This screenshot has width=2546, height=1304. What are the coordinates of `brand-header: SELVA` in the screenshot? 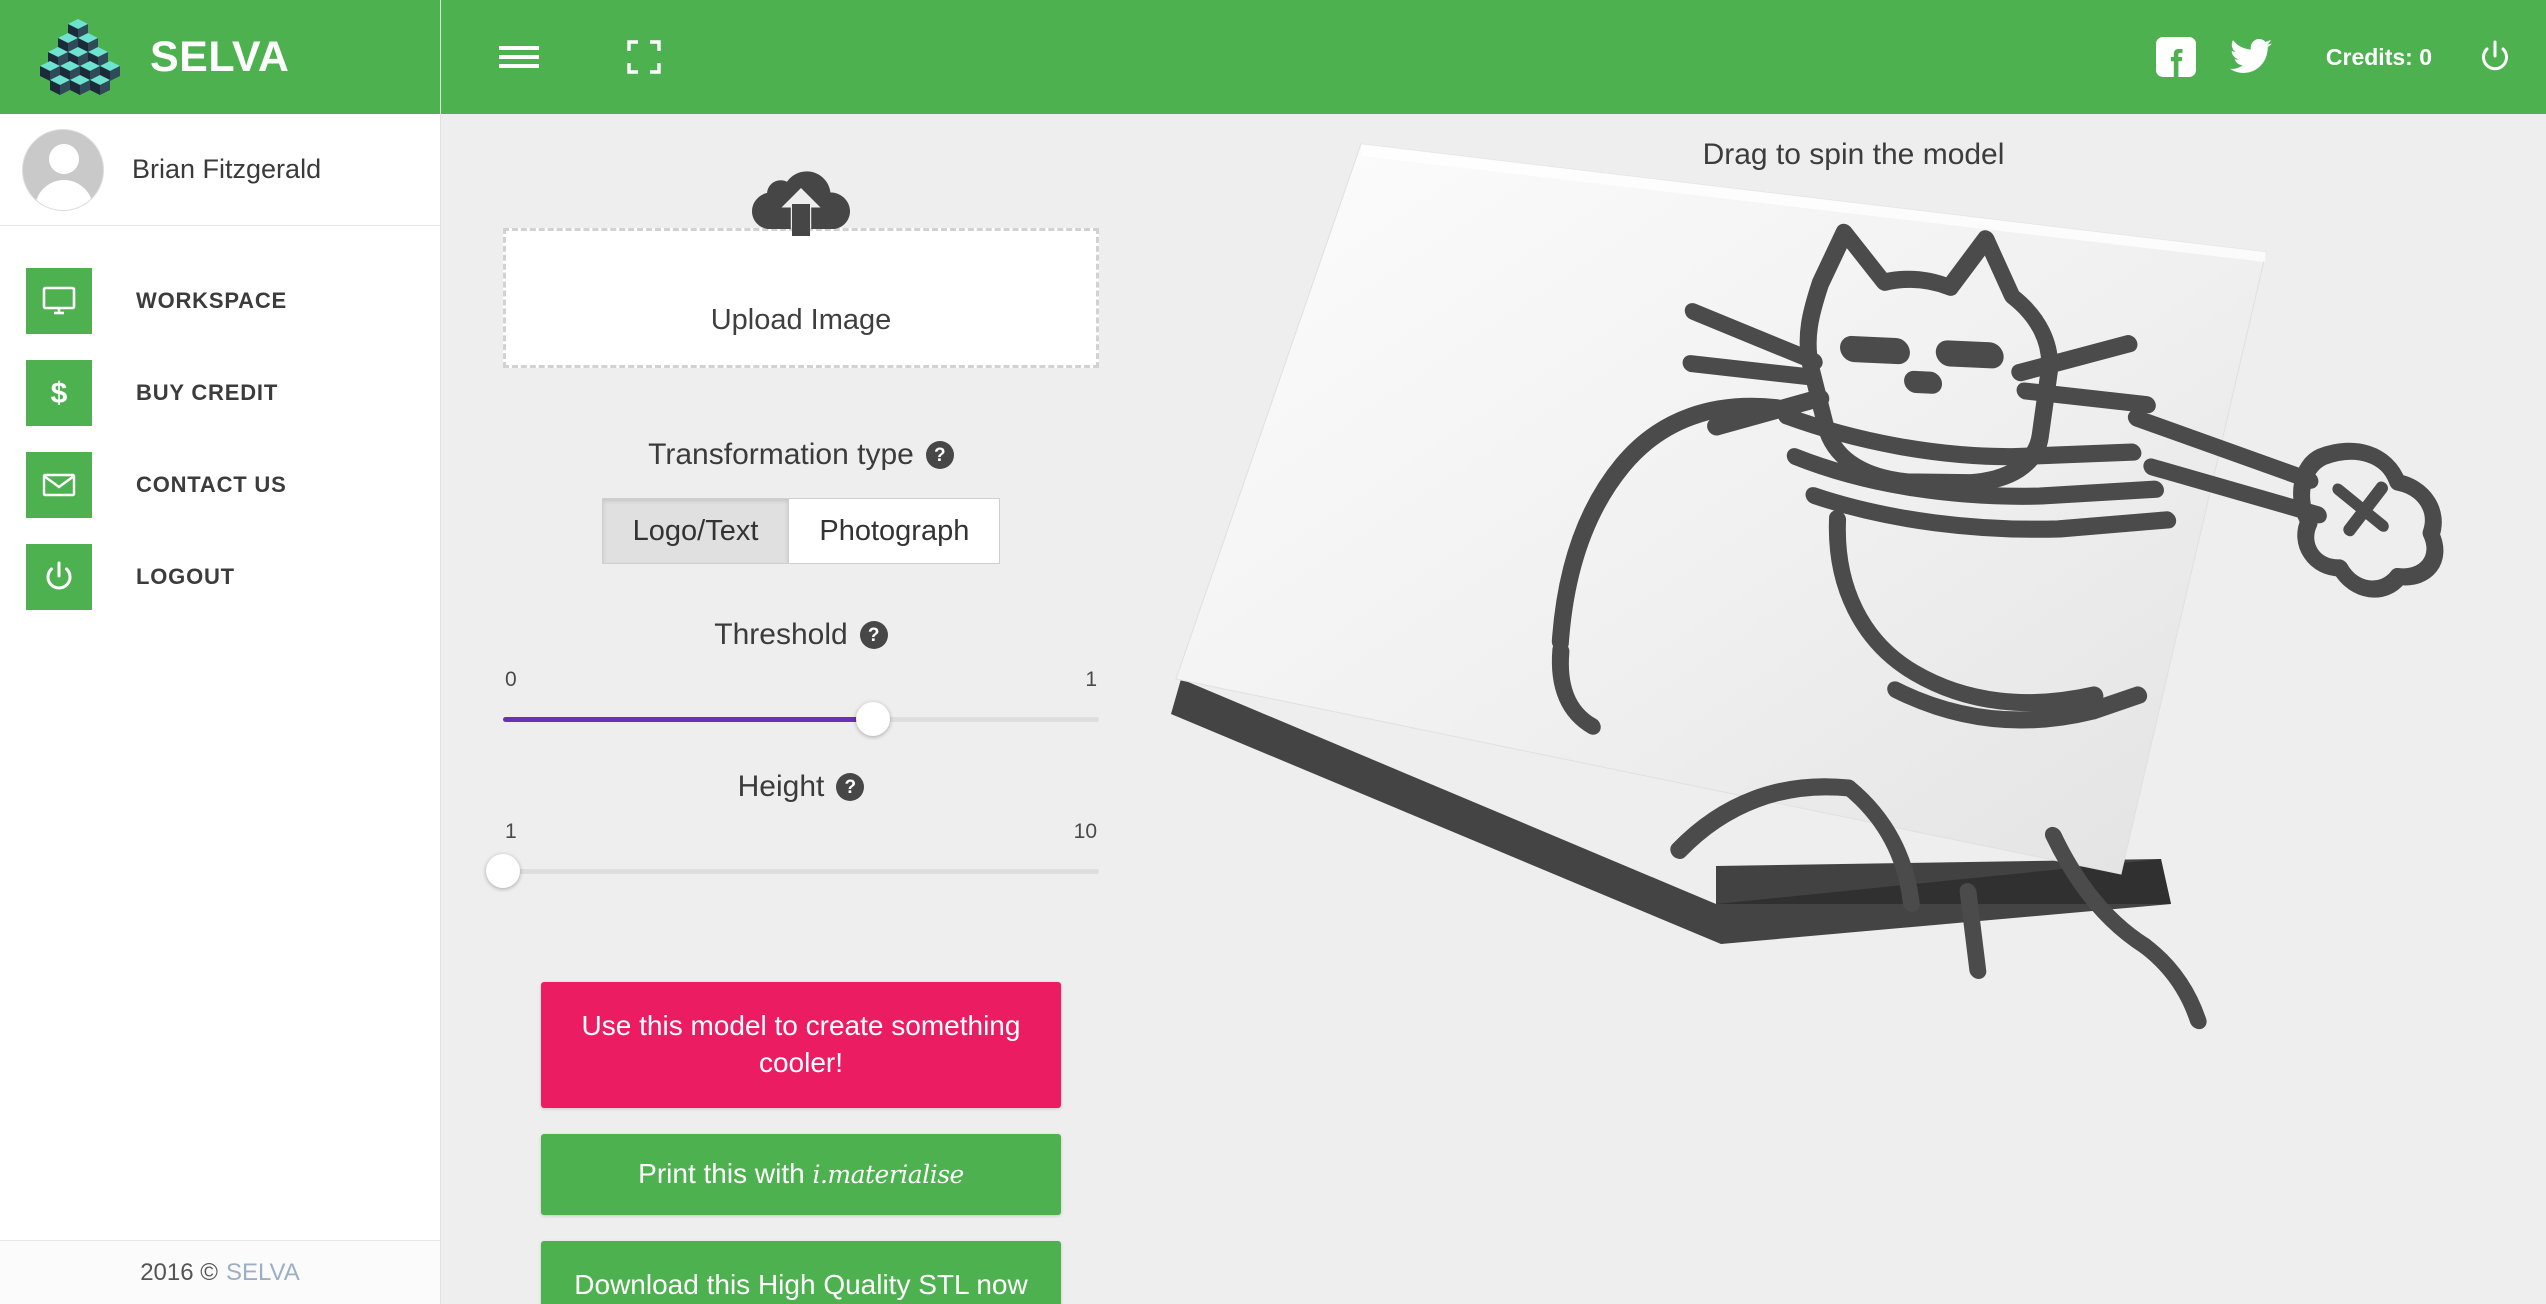 It's located at (220, 57).